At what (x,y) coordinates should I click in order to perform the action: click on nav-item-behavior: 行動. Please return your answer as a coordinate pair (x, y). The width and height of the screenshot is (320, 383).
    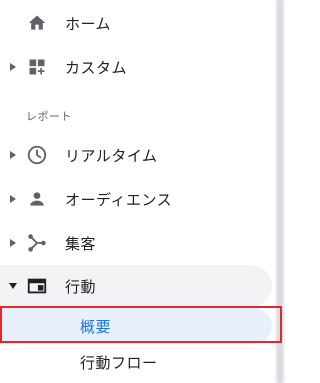
    Looking at the image, I should click on (136, 286).